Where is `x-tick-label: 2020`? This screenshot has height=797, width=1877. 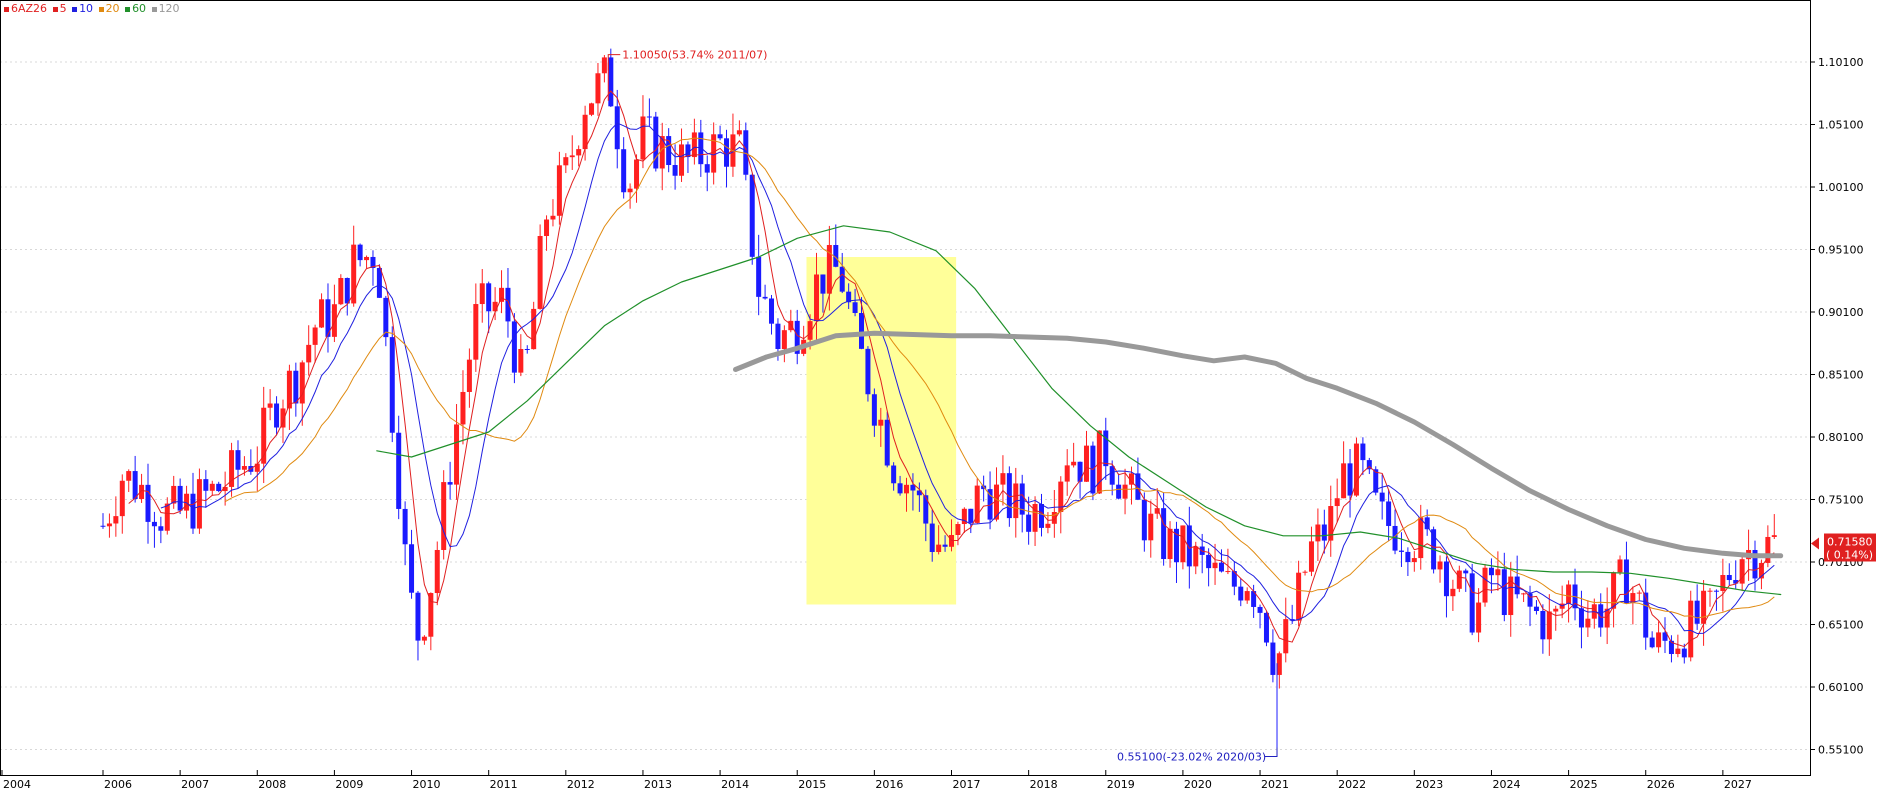
x-tick-label: 2020 is located at coordinates (1198, 784).